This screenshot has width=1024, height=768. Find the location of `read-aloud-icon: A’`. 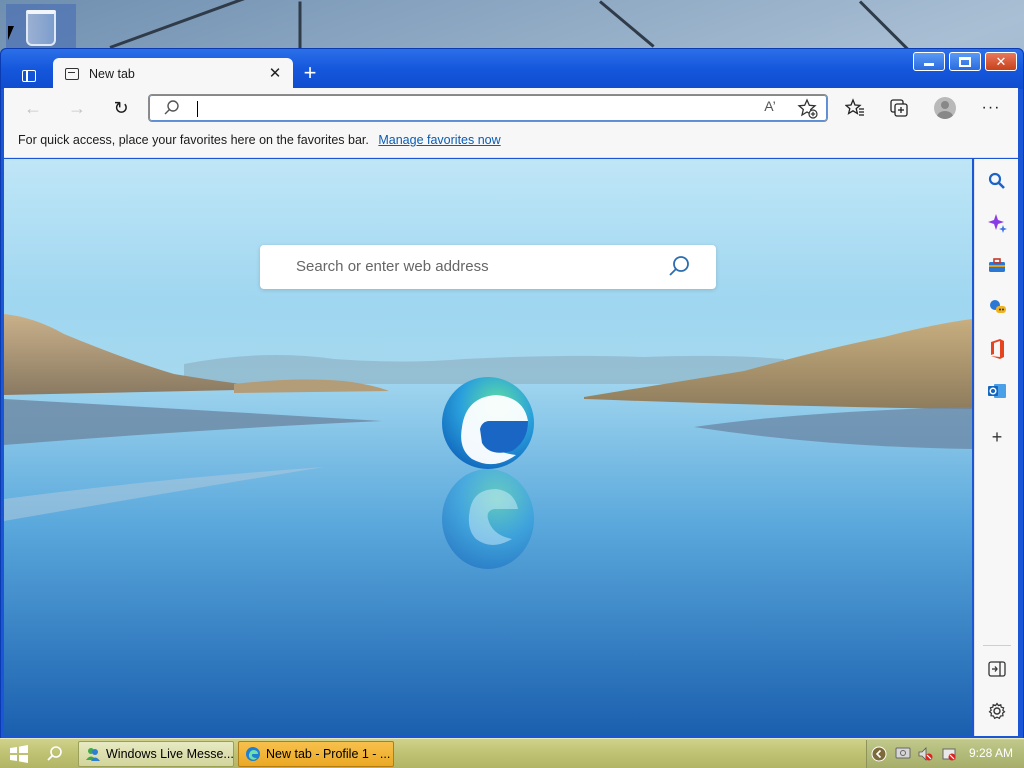

read-aloud-icon: A’ is located at coordinates (770, 106).